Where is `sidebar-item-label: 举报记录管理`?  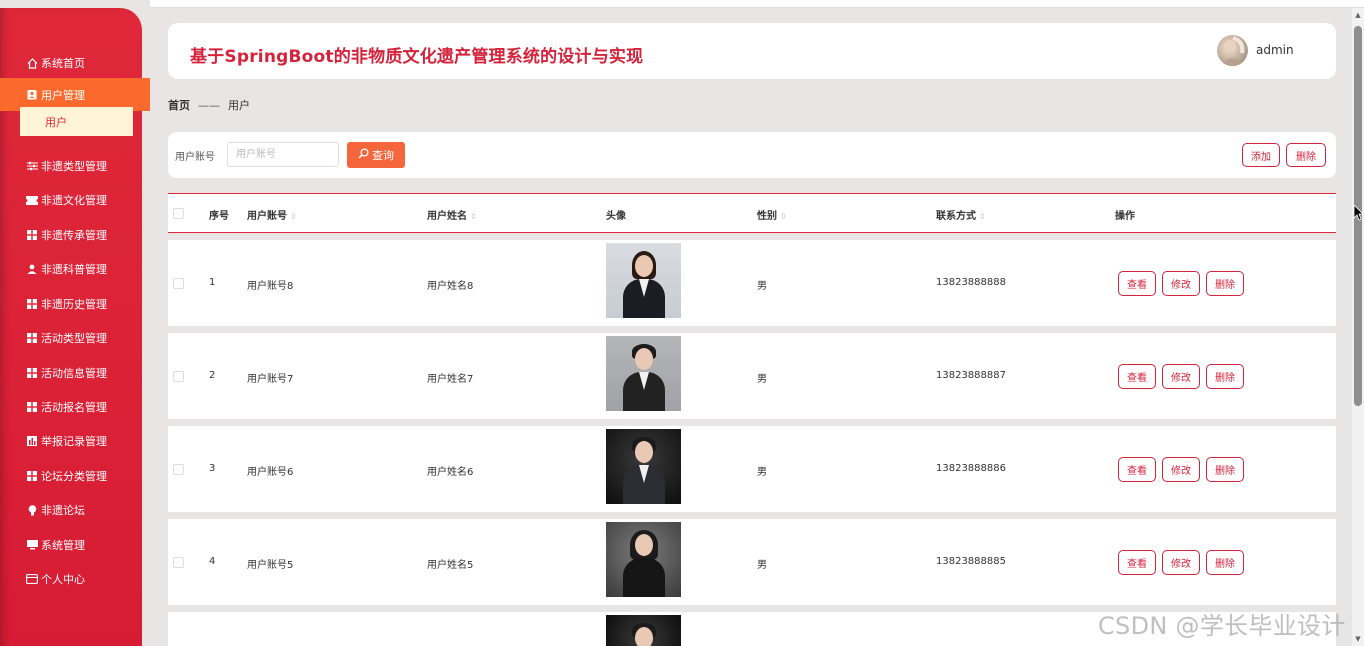
sidebar-item-label: 举报记录管理 is located at coordinates (74, 441).